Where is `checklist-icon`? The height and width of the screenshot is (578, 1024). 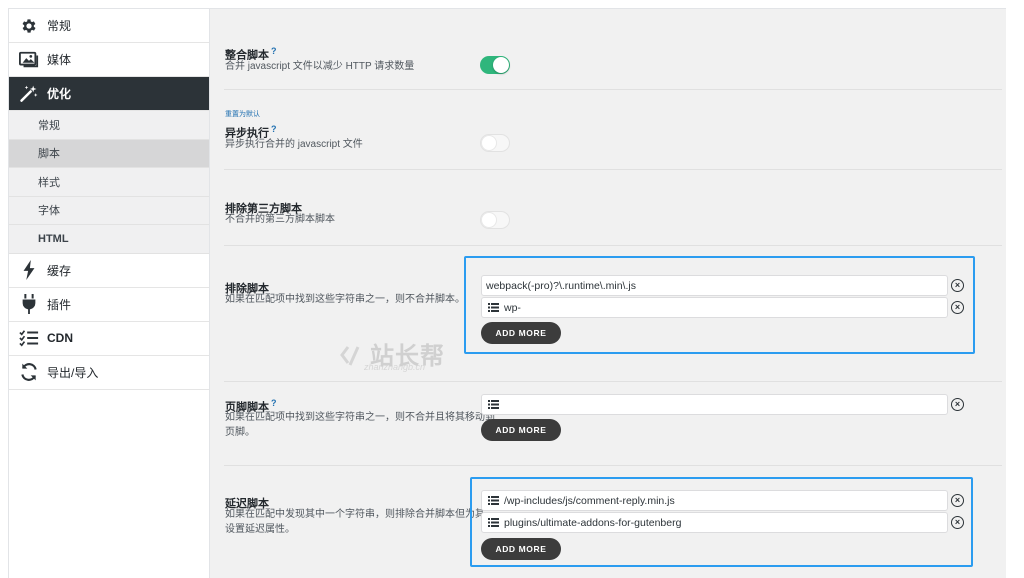
checklist-icon is located at coordinates (29, 338).